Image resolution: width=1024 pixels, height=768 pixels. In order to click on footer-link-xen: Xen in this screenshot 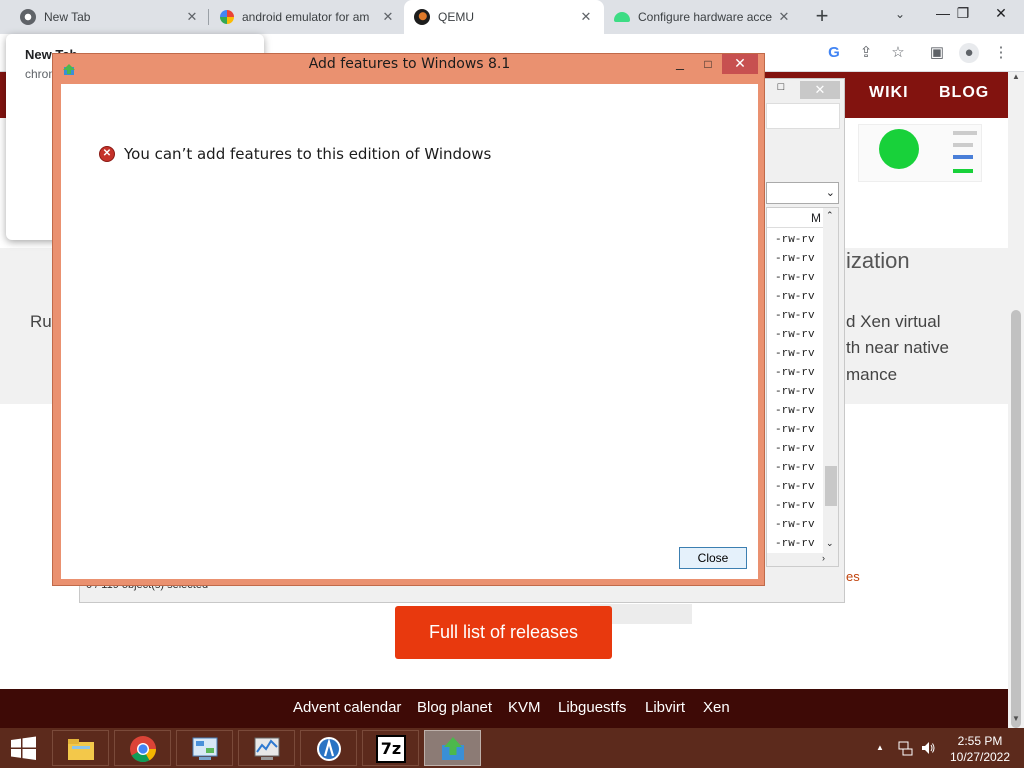, I will do `click(716, 707)`.